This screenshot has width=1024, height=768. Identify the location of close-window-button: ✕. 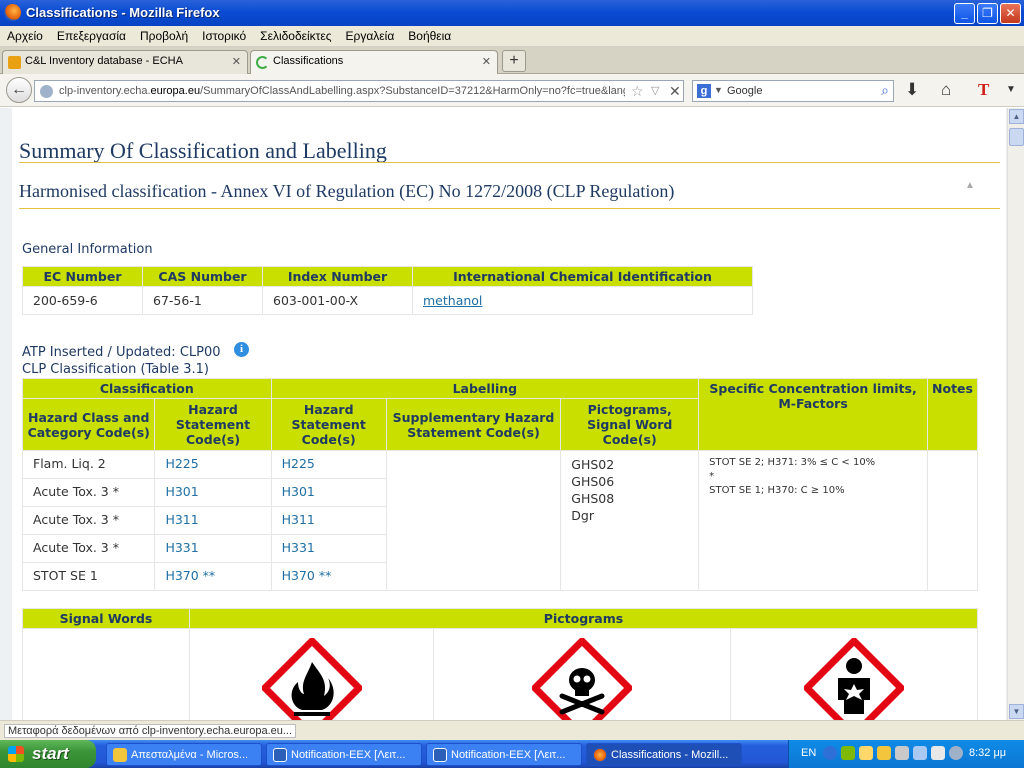
(1010, 13).